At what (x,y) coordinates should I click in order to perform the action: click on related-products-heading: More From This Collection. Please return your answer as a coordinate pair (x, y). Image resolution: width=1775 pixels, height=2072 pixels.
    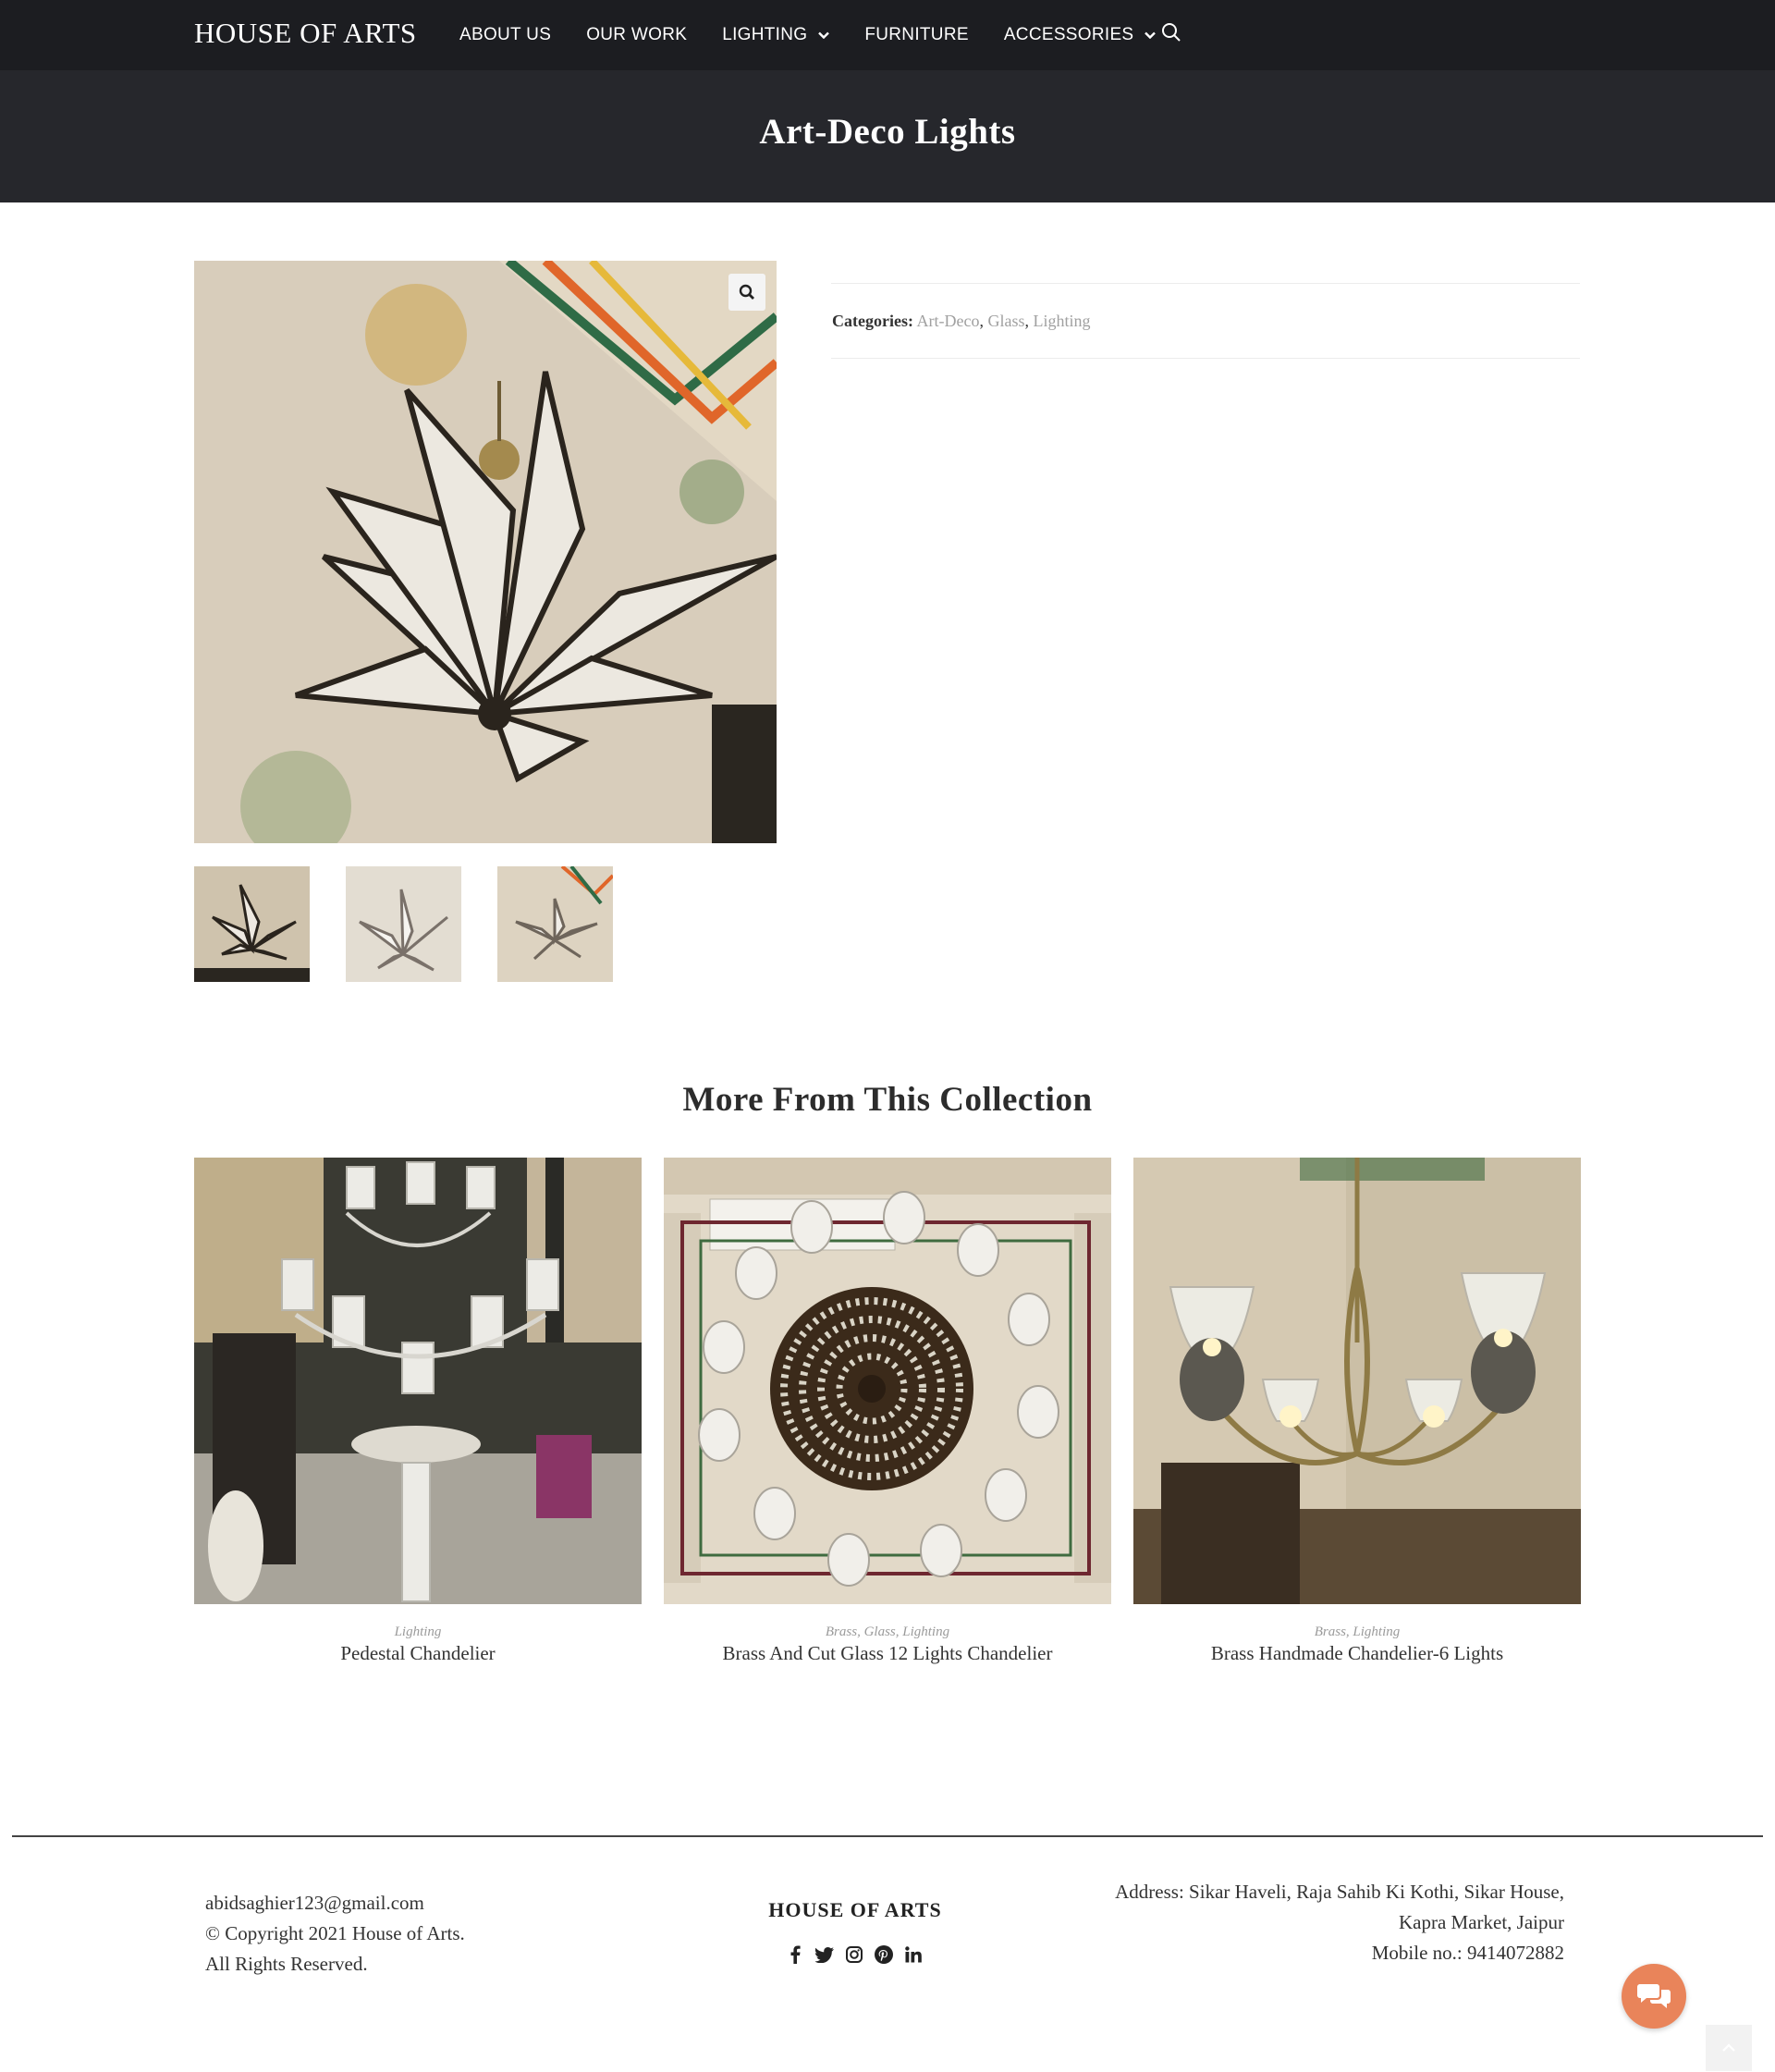
    Looking at the image, I should click on (887, 1100).